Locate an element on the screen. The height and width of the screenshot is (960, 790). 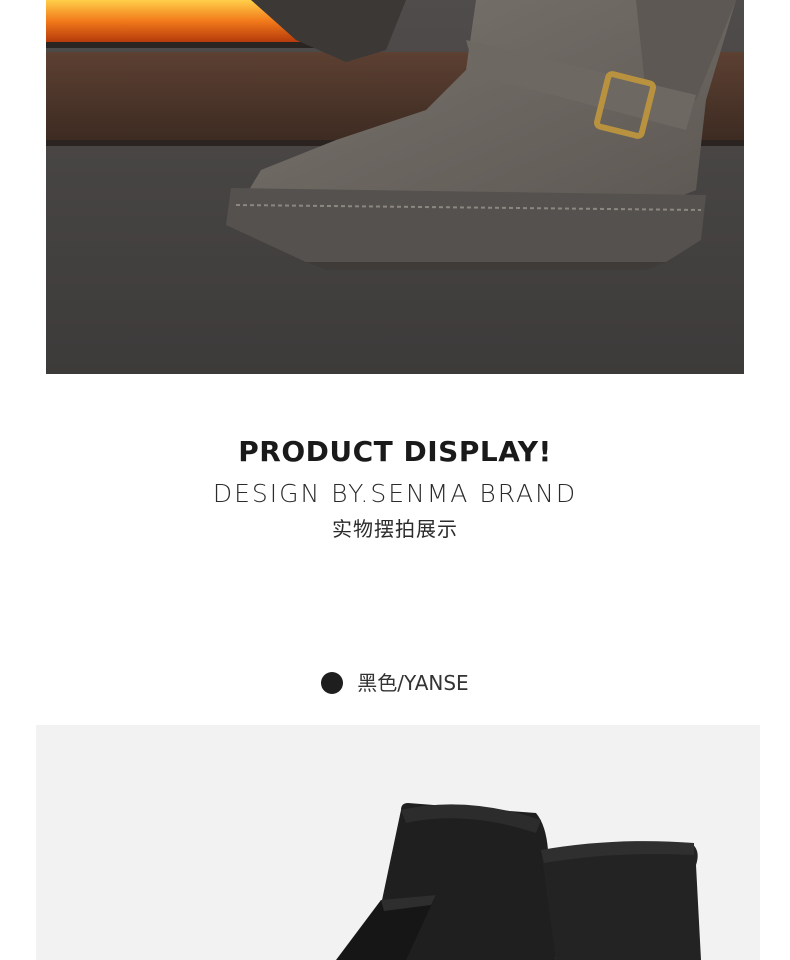
color-option-text: 黑色/YANSE is located at coordinates (413, 683).